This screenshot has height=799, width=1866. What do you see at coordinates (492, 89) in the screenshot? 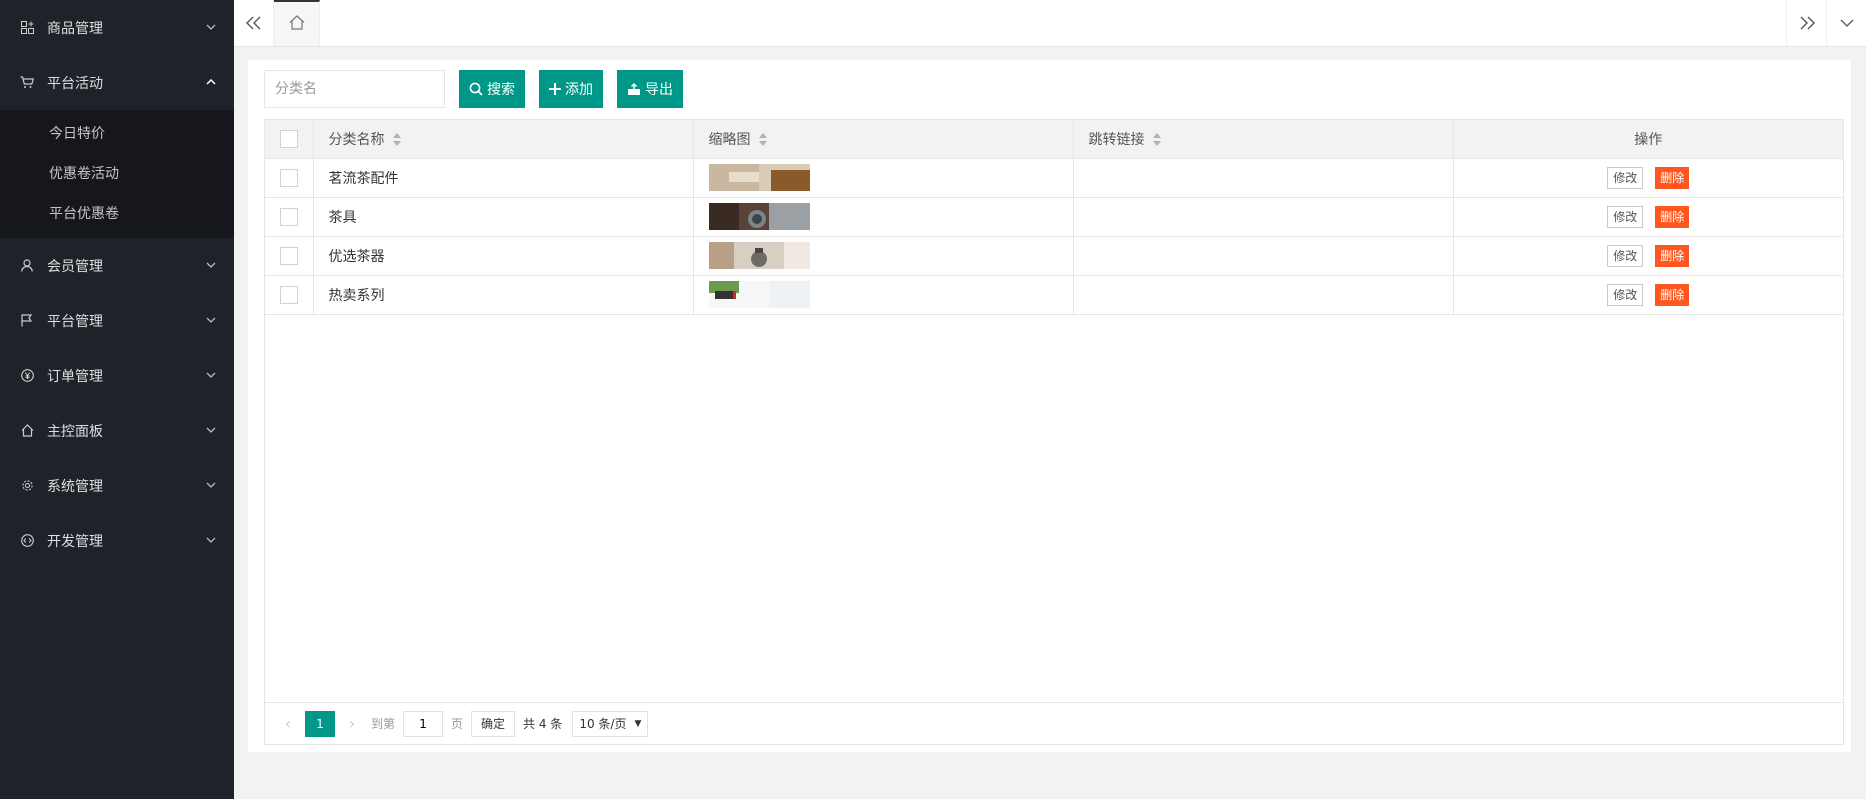
I see `search-button: 搜索` at bounding box center [492, 89].